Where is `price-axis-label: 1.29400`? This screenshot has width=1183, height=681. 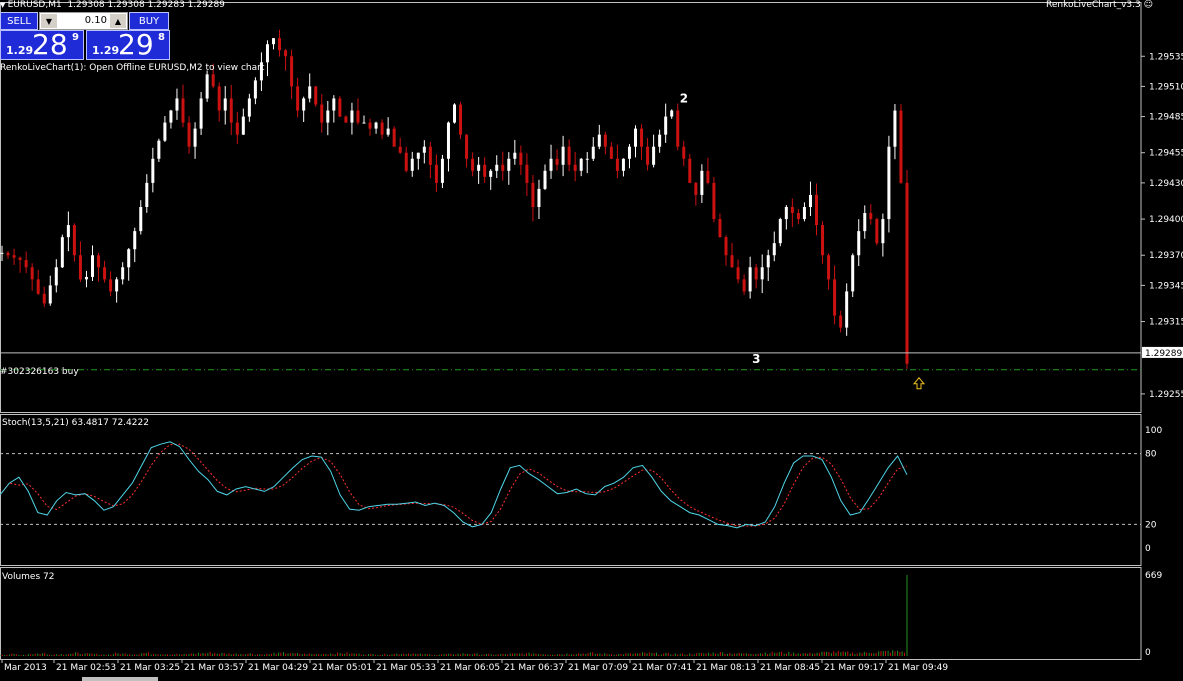
price-axis-label: 1.29400 is located at coordinates (1166, 220).